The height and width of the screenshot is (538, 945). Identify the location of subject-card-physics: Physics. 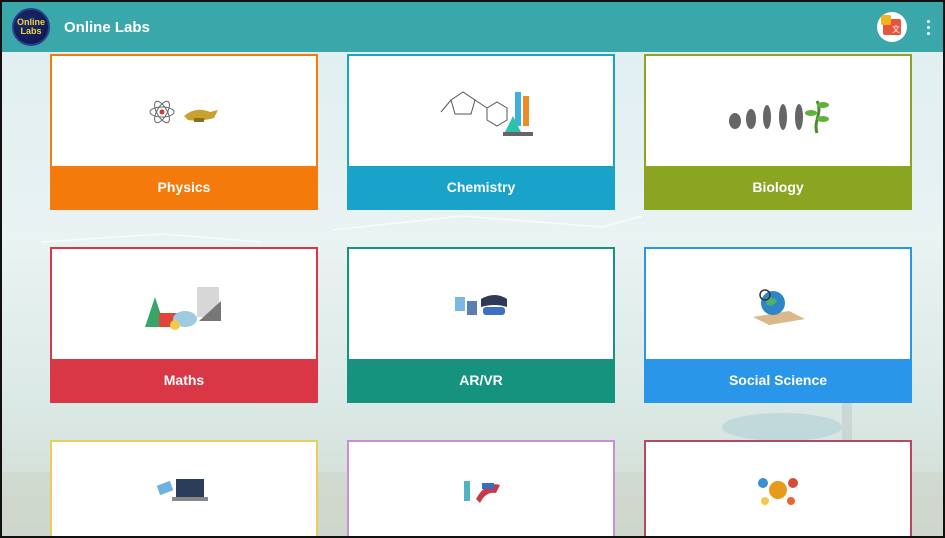
(184, 132).